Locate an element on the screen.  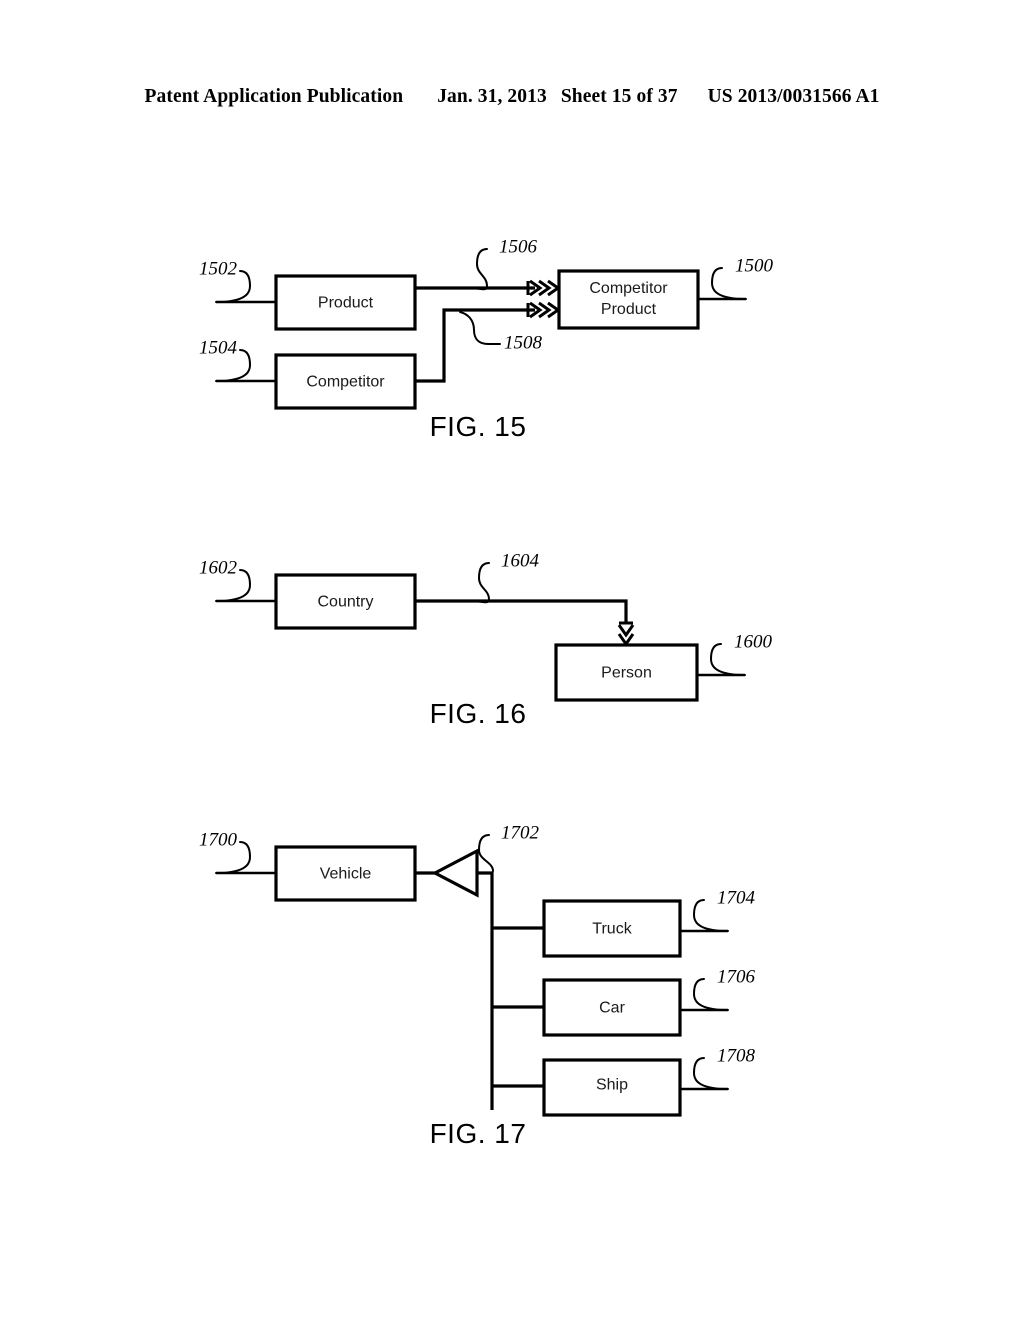
ref-1700: 1700 is located at coordinates (218, 839).